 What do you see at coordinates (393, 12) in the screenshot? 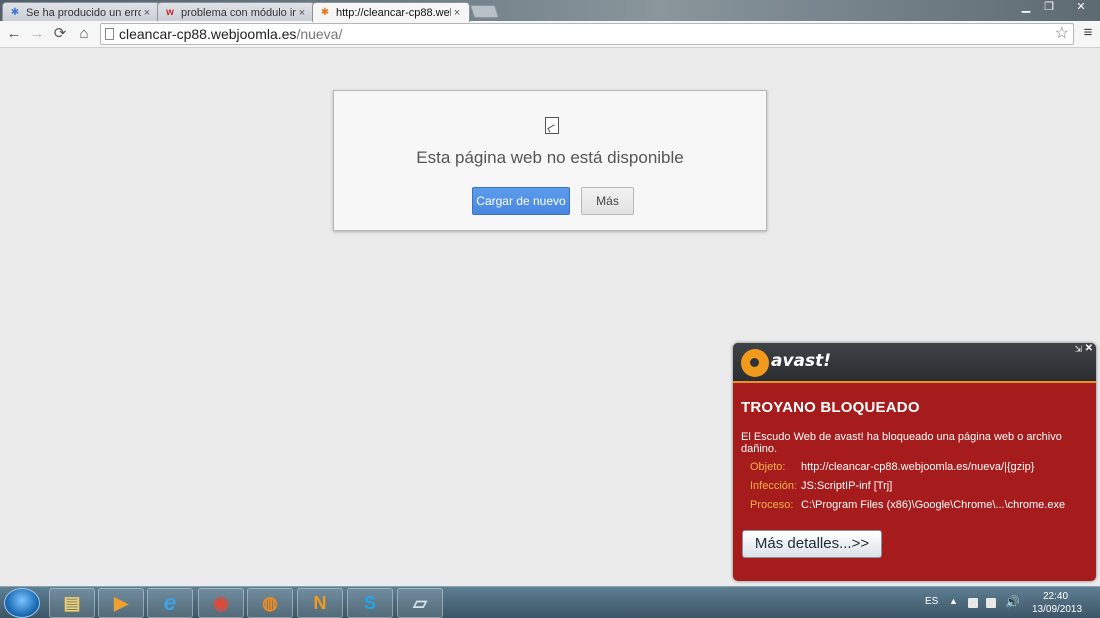
I see `tab-title: http://cleancar-cp88.webj` at bounding box center [393, 12].